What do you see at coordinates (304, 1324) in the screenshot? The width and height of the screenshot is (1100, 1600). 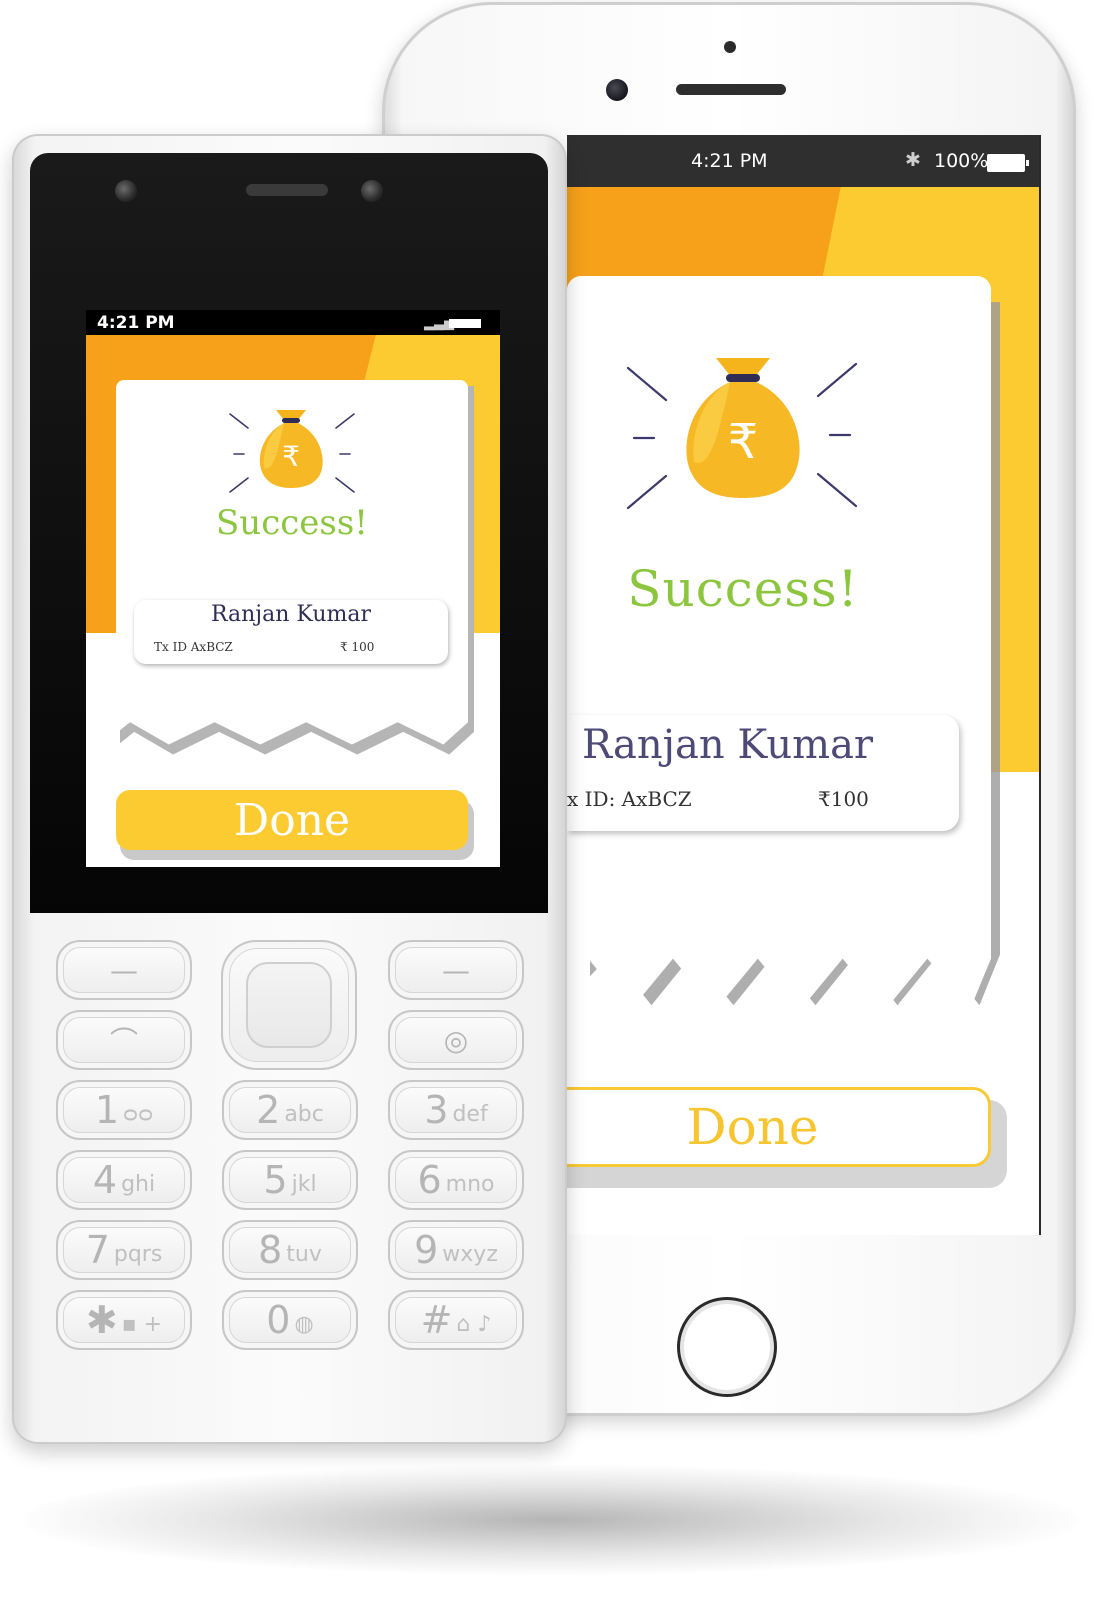 I see `globe-icon: ◍` at bounding box center [304, 1324].